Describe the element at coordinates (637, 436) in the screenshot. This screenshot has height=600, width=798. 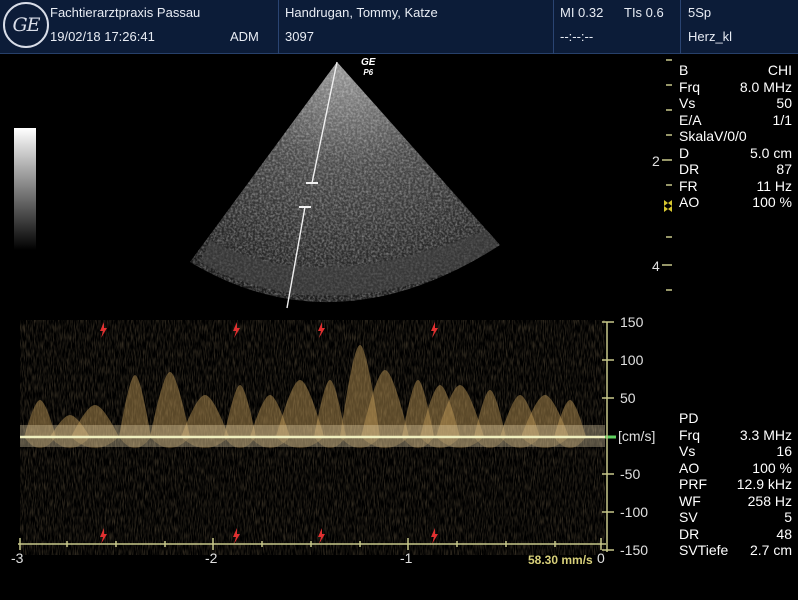
I see `velocity-unit: [cm/s]` at that location.